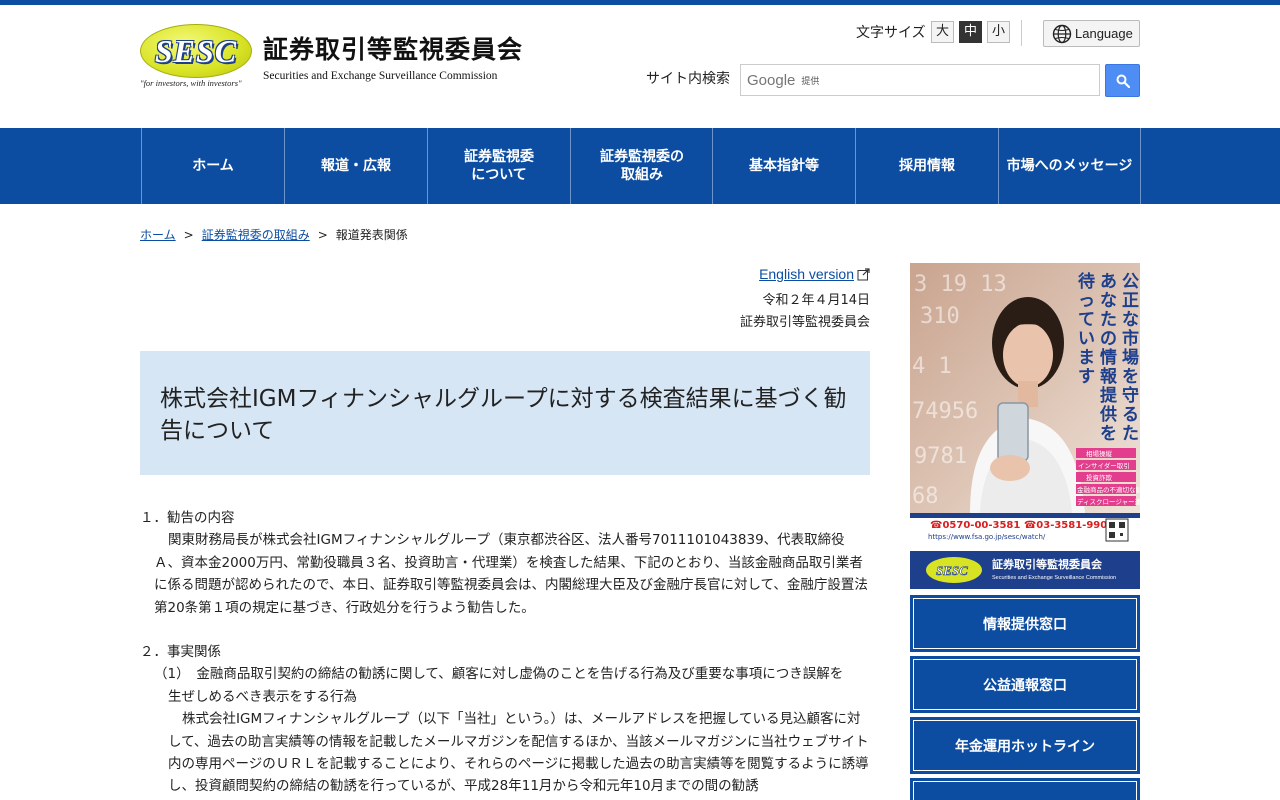 Image resolution: width=1280 pixels, height=800 pixels. What do you see at coordinates (1086, 339) in the screenshot?
I see `svg-text: い` at bounding box center [1086, 339].